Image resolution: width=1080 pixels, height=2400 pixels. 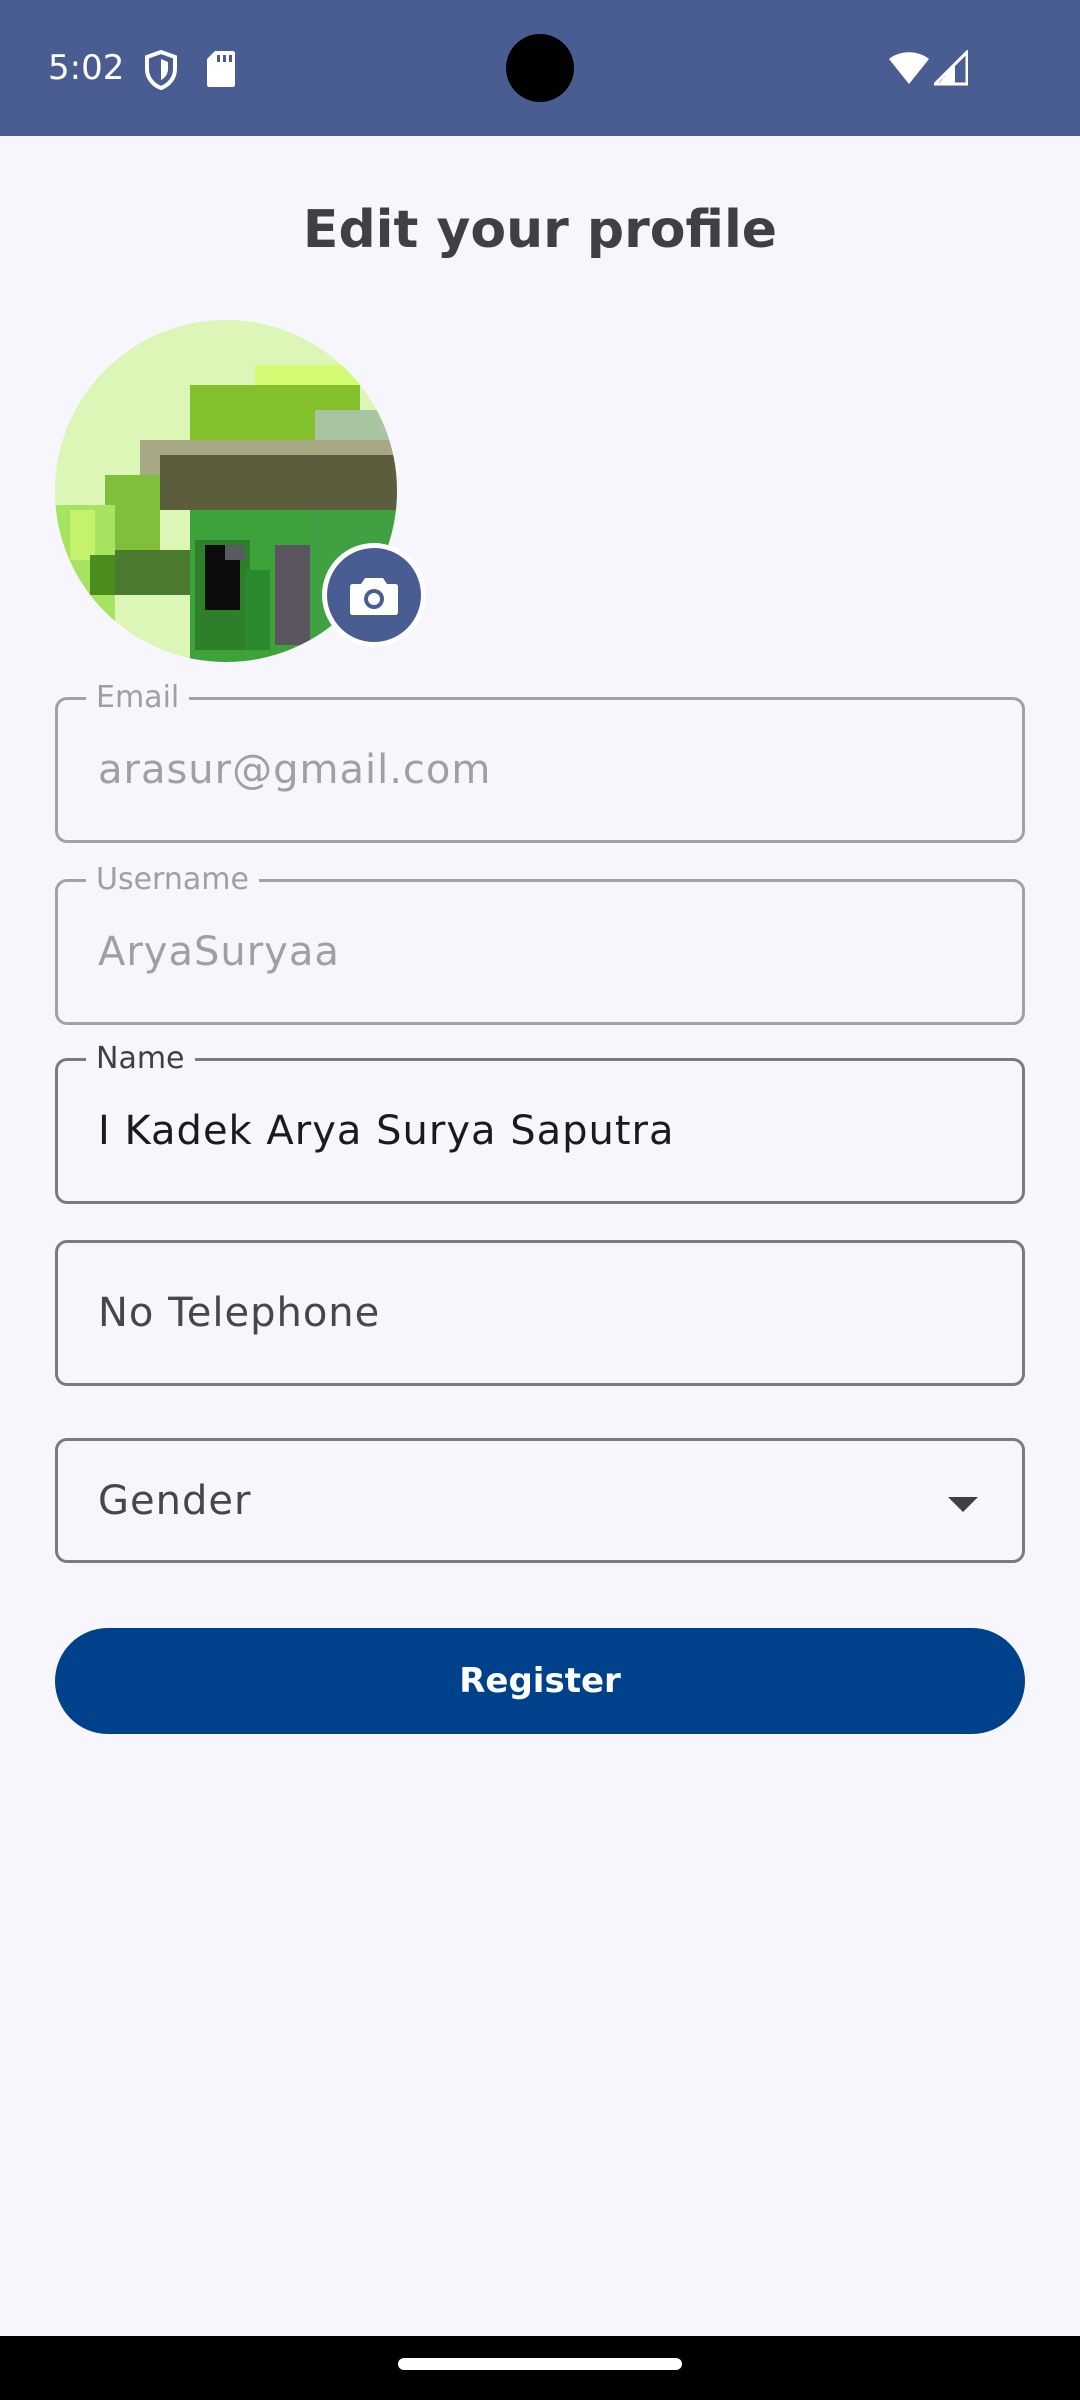 I want to click on signal-icon, so click(x=951, y=68).